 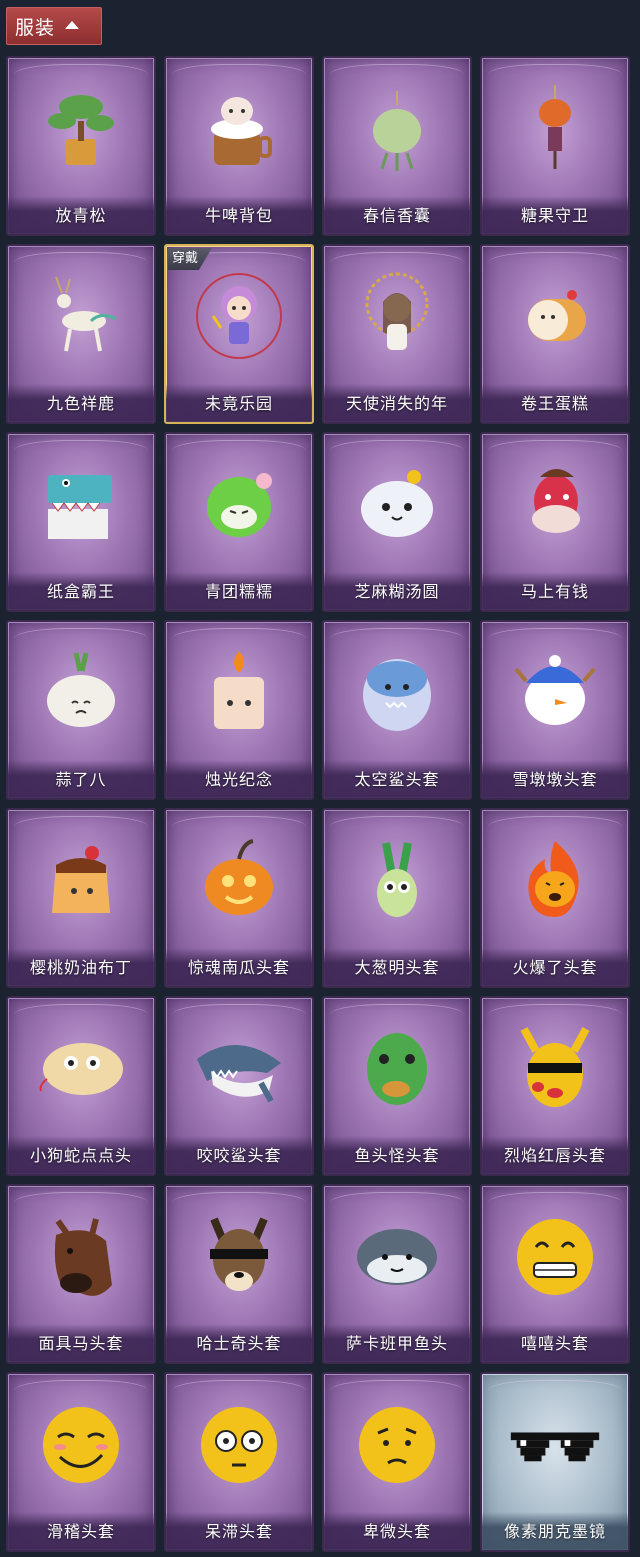 I want to click on pumpkin-scarecrow-icon, so click(x=555, y=128).